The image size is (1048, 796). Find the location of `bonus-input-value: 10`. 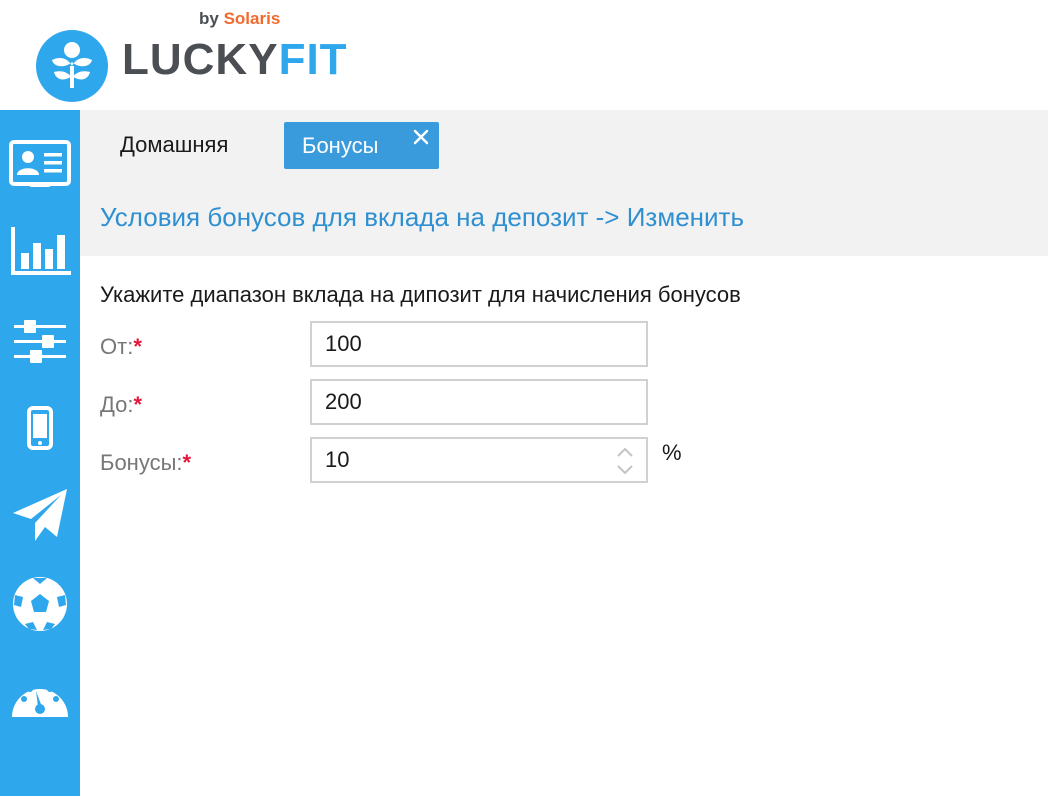

bonus-input-value: 10 is located at coordinates (337, 459).